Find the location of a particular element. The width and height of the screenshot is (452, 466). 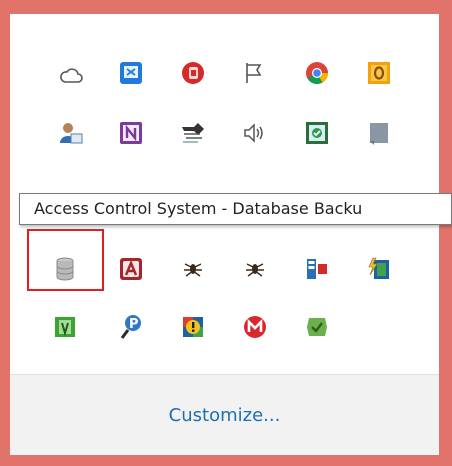

gray-square-icon is located at coordinates (379, 133).